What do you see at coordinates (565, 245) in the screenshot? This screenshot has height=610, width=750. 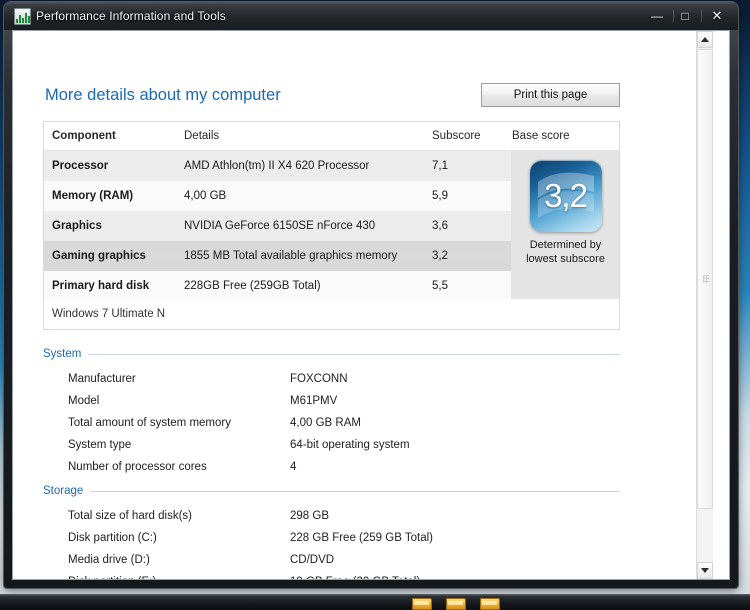 I see `base-caption-line1: Determined by` at bounding box center [565, 245].